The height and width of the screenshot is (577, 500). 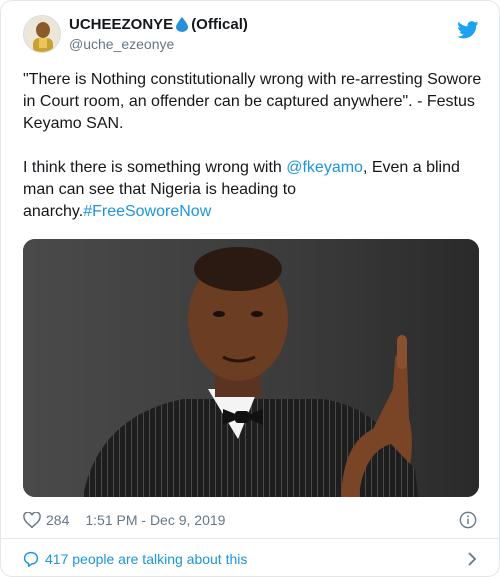 I want to click on hashtag-link: #FreeSoworeNow, so click(x=147, y=211).